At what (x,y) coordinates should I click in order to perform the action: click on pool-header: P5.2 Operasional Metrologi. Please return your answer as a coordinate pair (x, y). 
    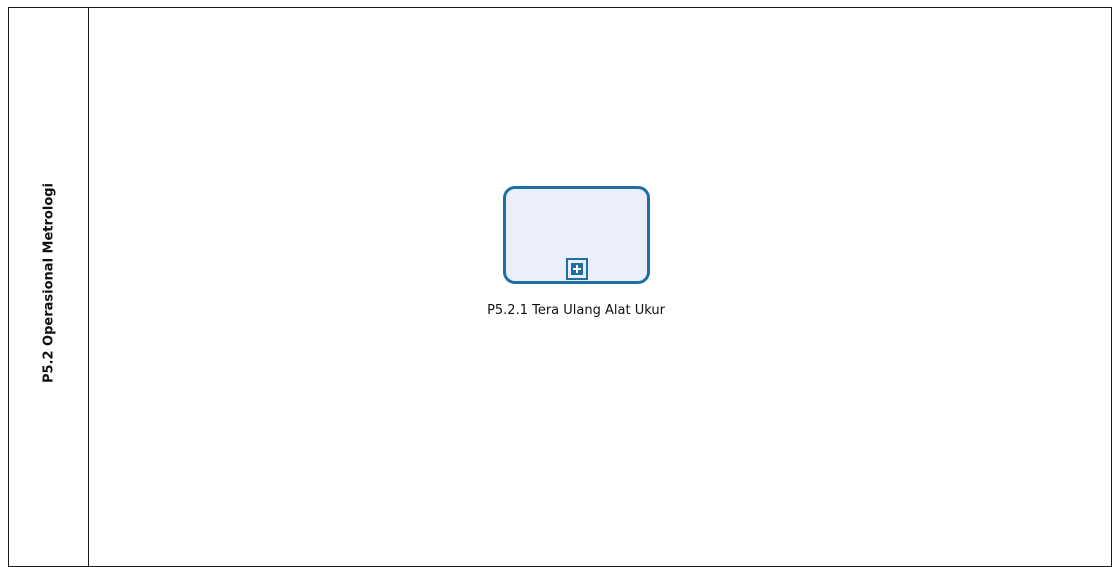
    Looking at the image, I should click on (49, 287).